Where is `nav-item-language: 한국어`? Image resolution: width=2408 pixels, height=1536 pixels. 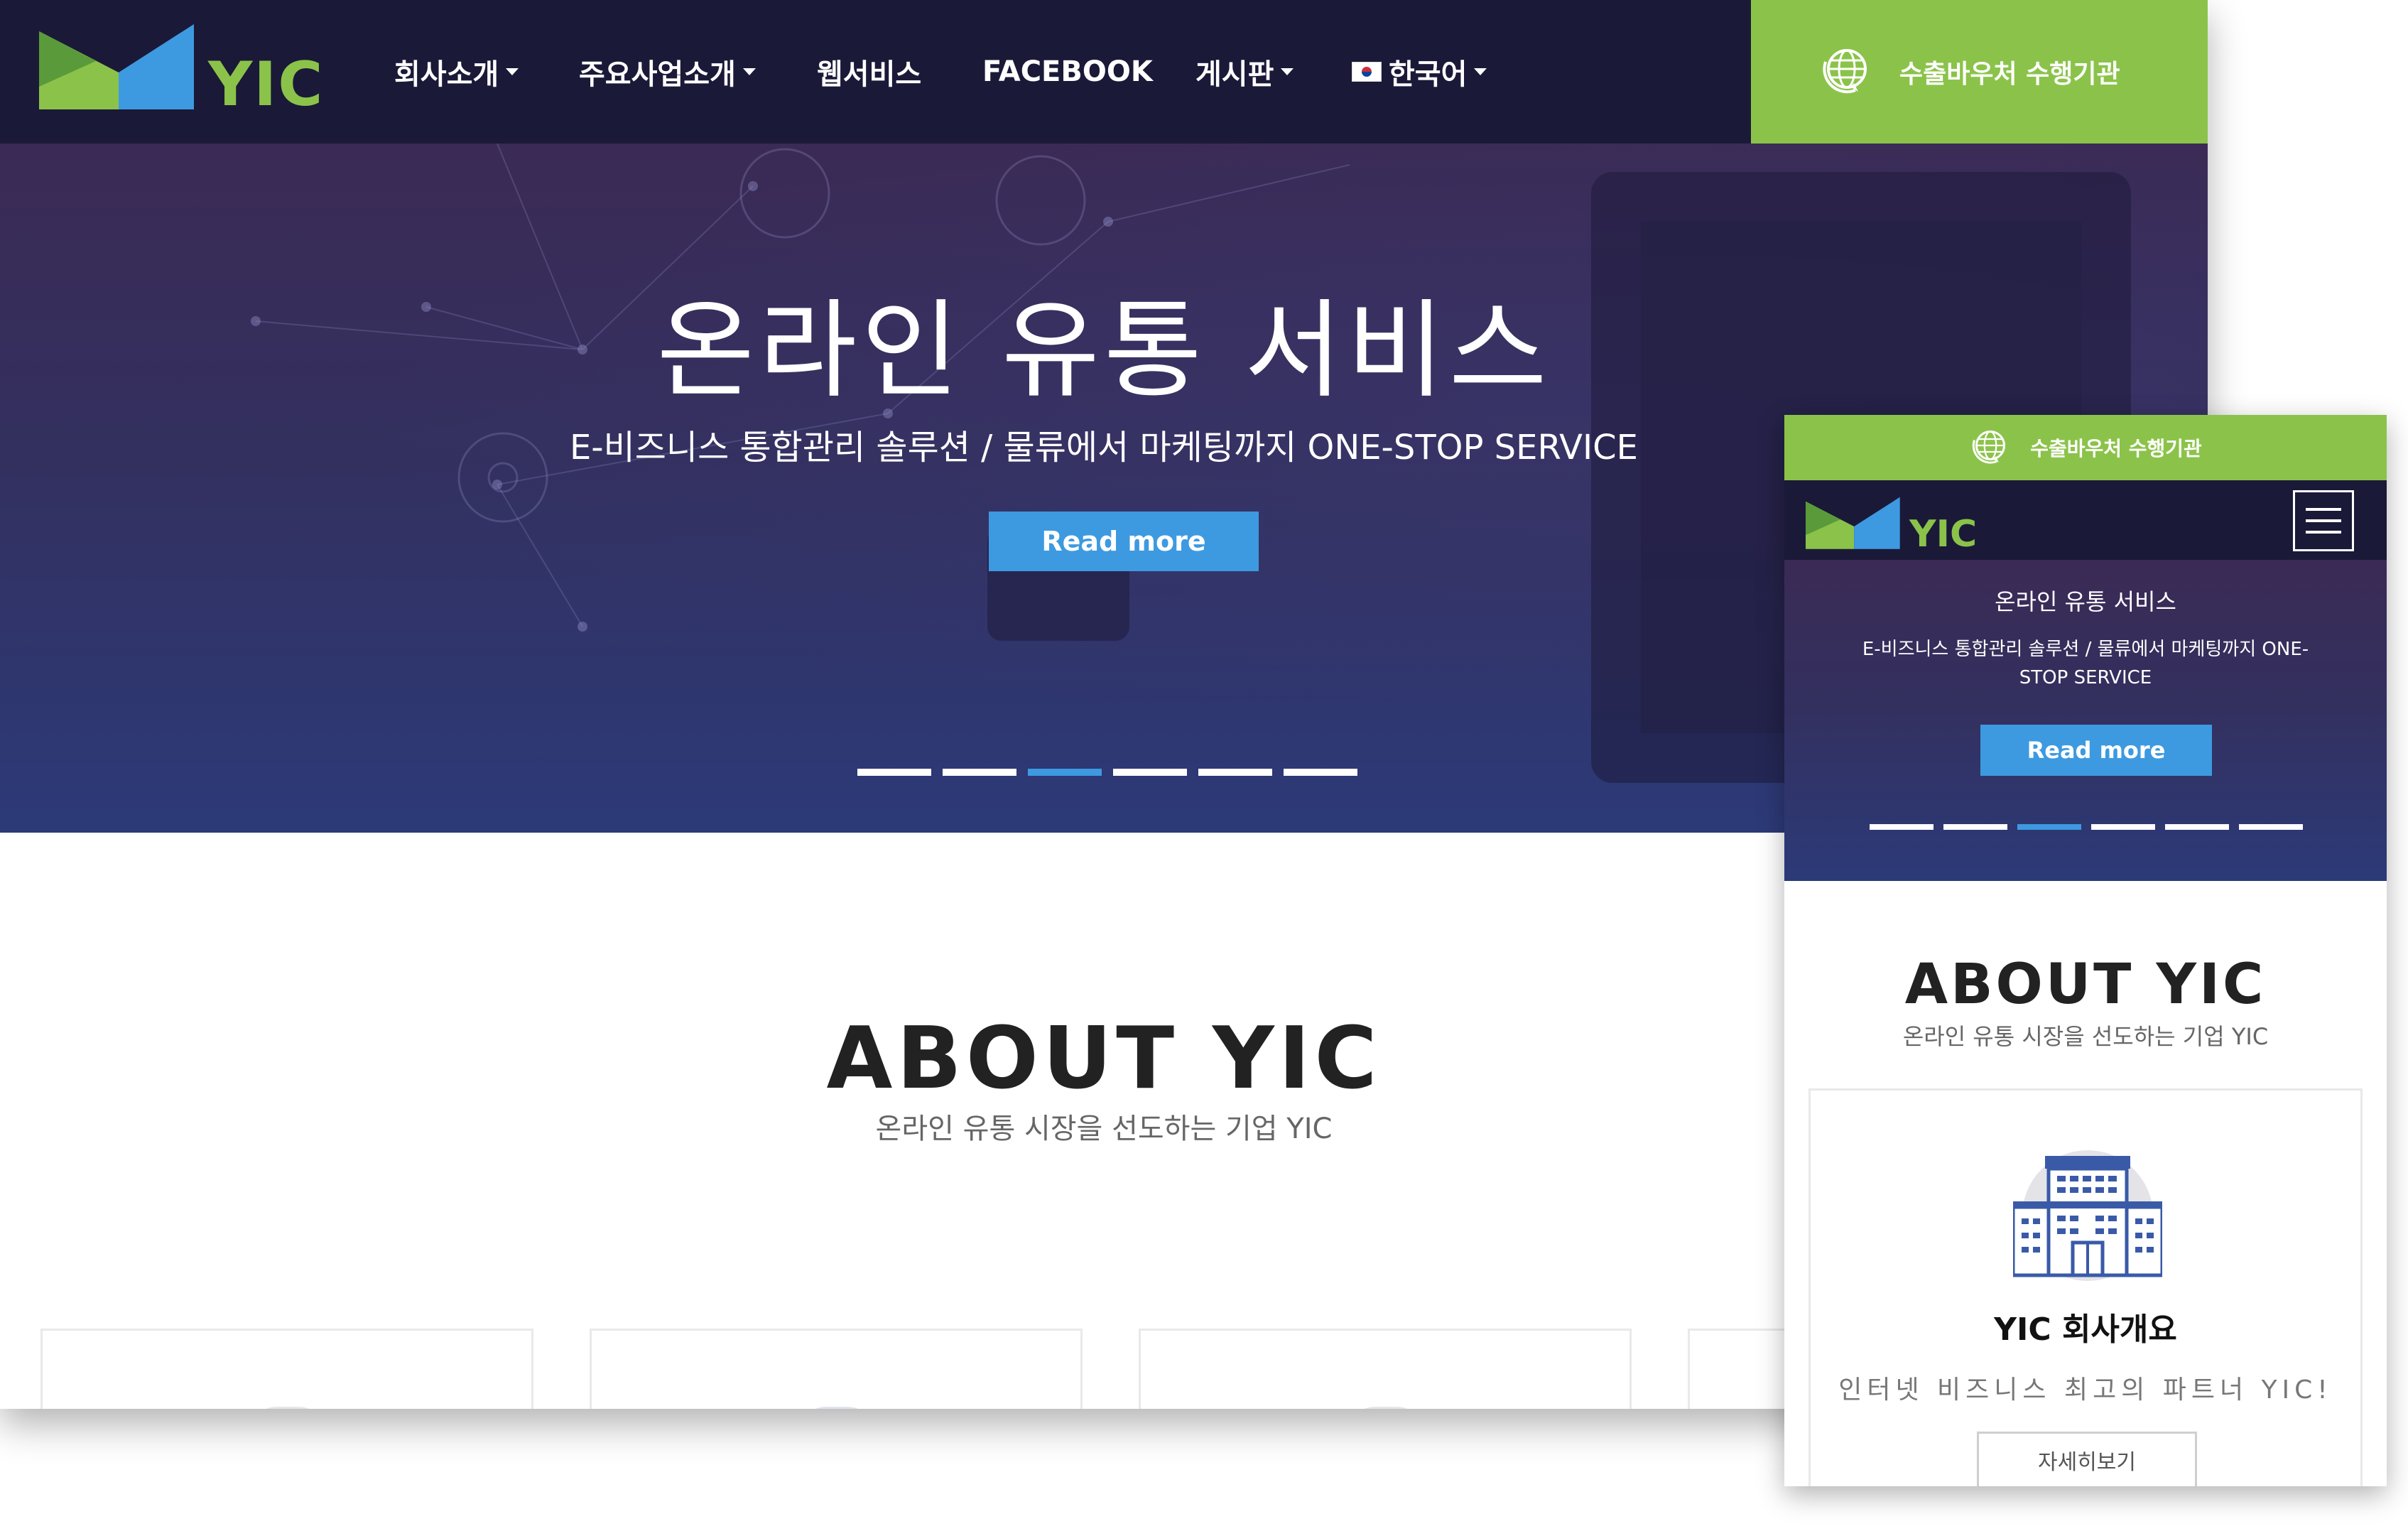
nav-item-language: 한국어 is located at coordinates (1420, 72).